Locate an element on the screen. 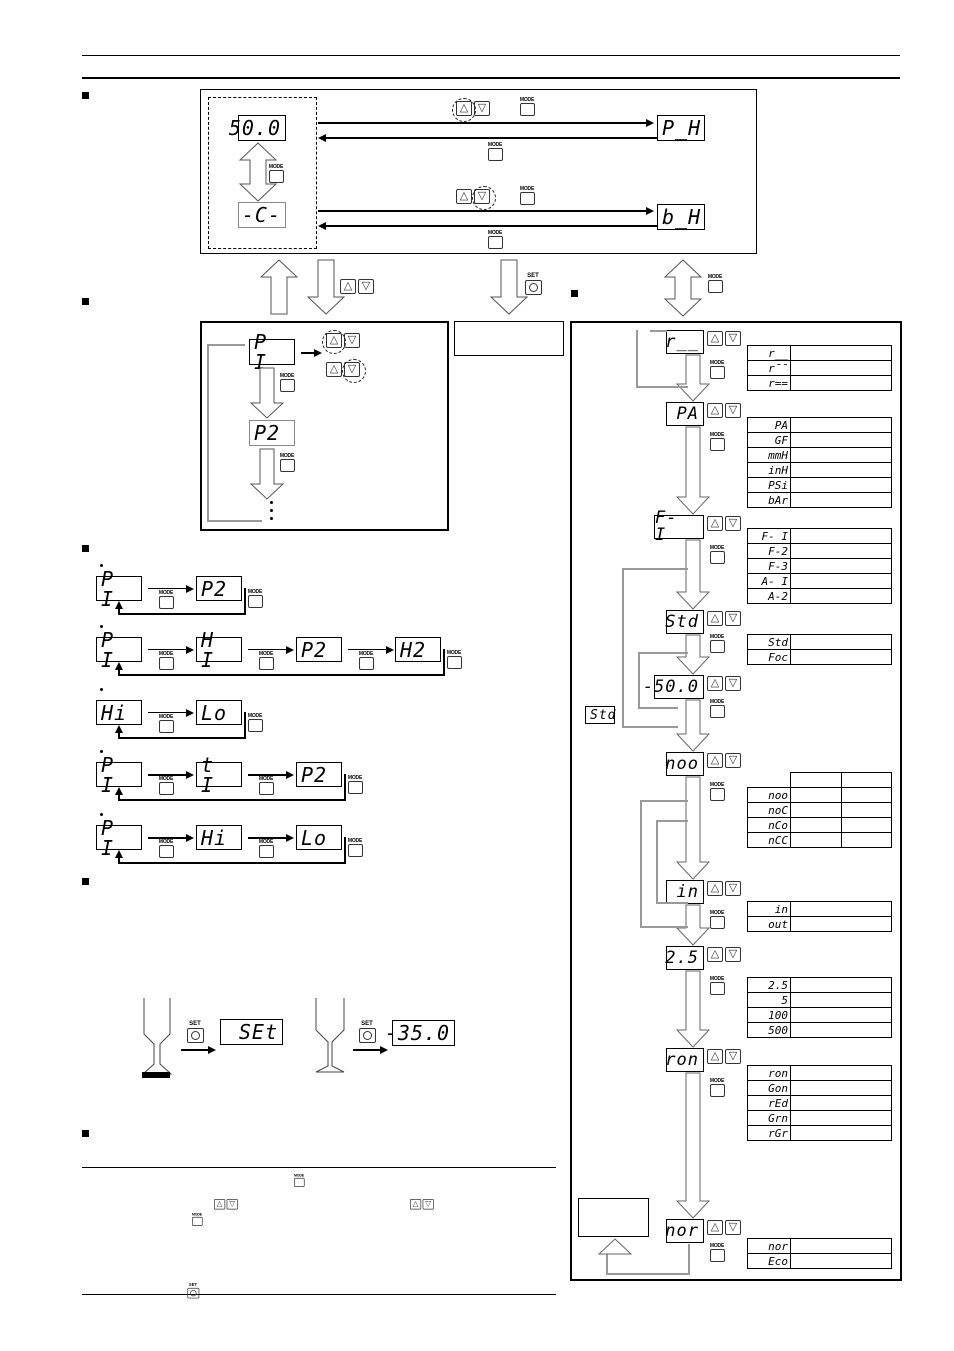 This screenshot has height=1351, width=954. option-row: F-2 is located at coordinates (819, 551).